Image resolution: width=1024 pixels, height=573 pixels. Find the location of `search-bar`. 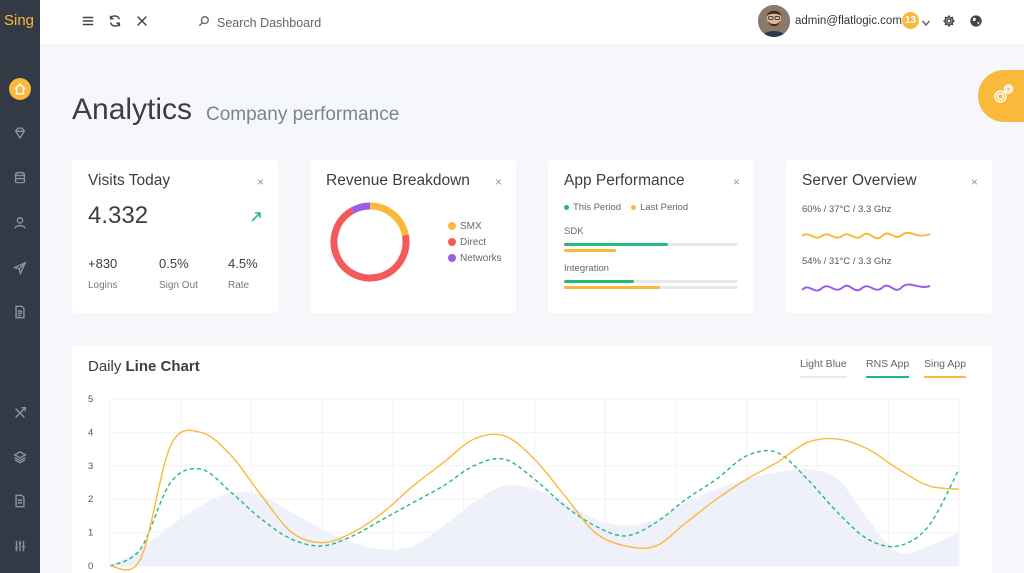

search-bar is located at coordinates (287, 23).